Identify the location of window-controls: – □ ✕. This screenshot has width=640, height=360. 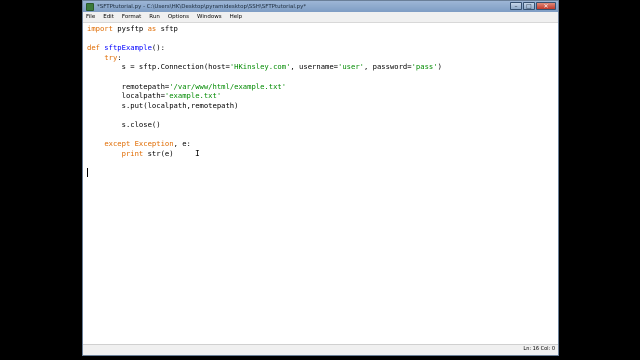
(533, 6).